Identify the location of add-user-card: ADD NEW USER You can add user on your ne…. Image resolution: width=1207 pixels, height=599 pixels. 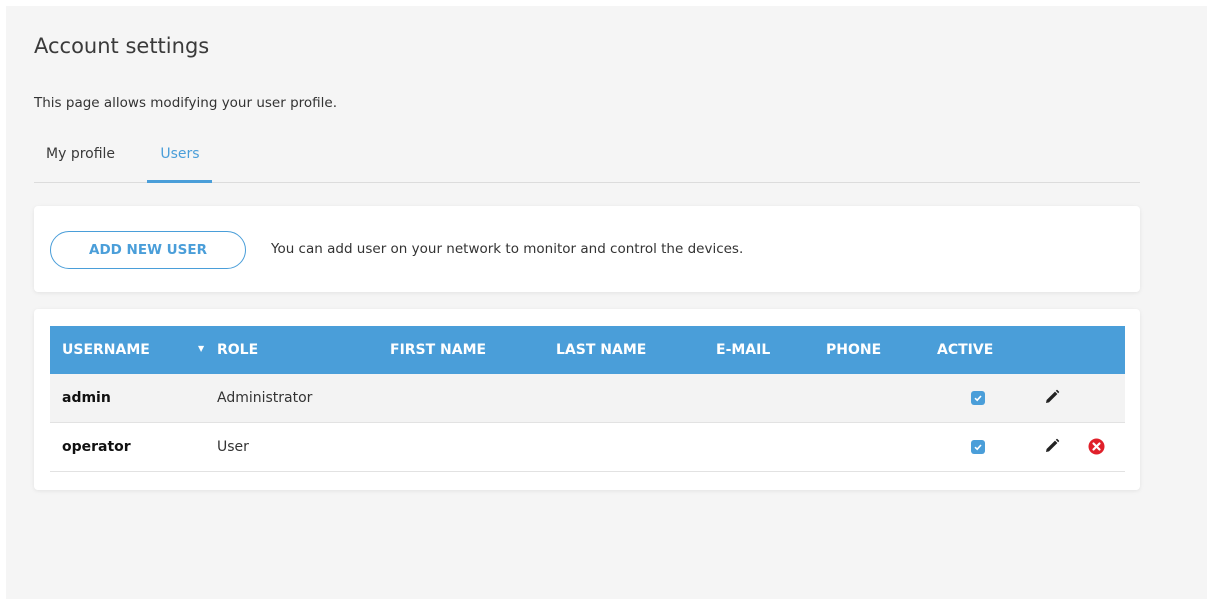
(587, 249).